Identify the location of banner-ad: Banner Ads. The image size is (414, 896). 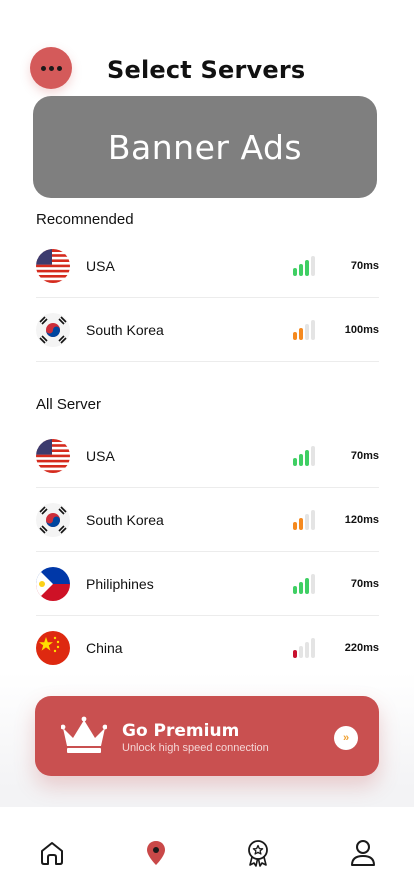
(205, 147).